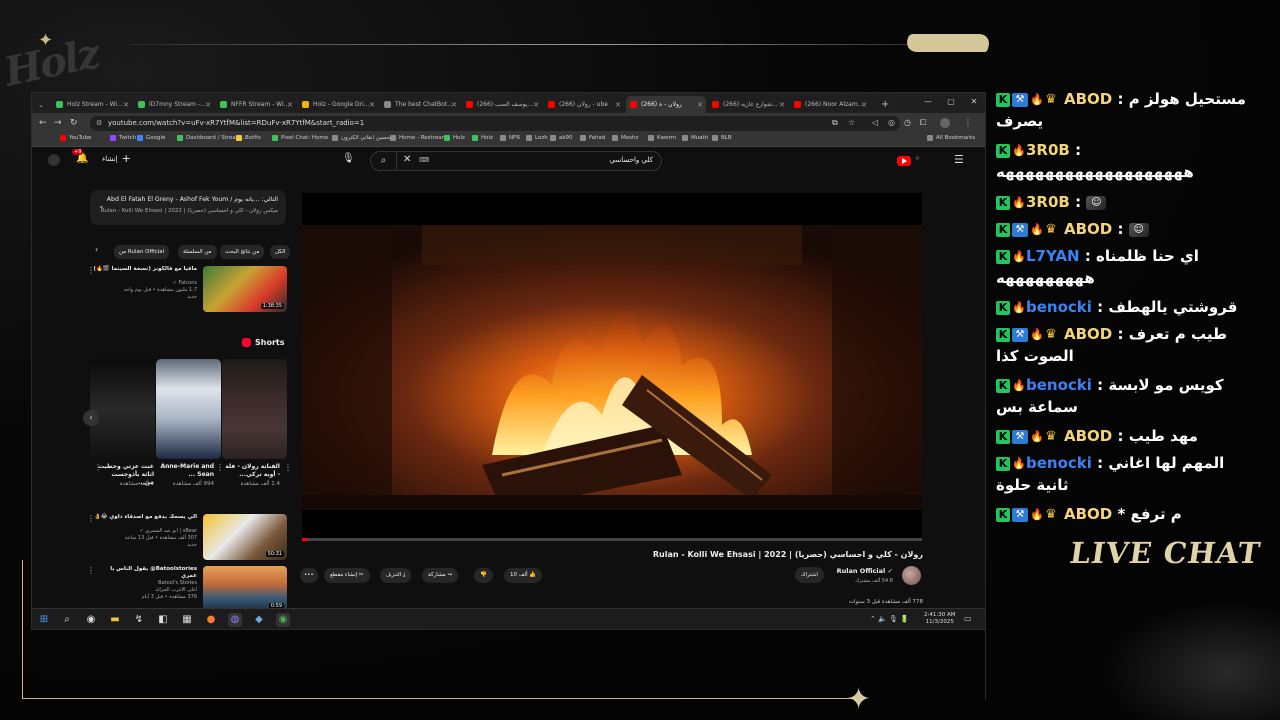  I want to click on bookmark-item: Botfix, so click(248, 138).